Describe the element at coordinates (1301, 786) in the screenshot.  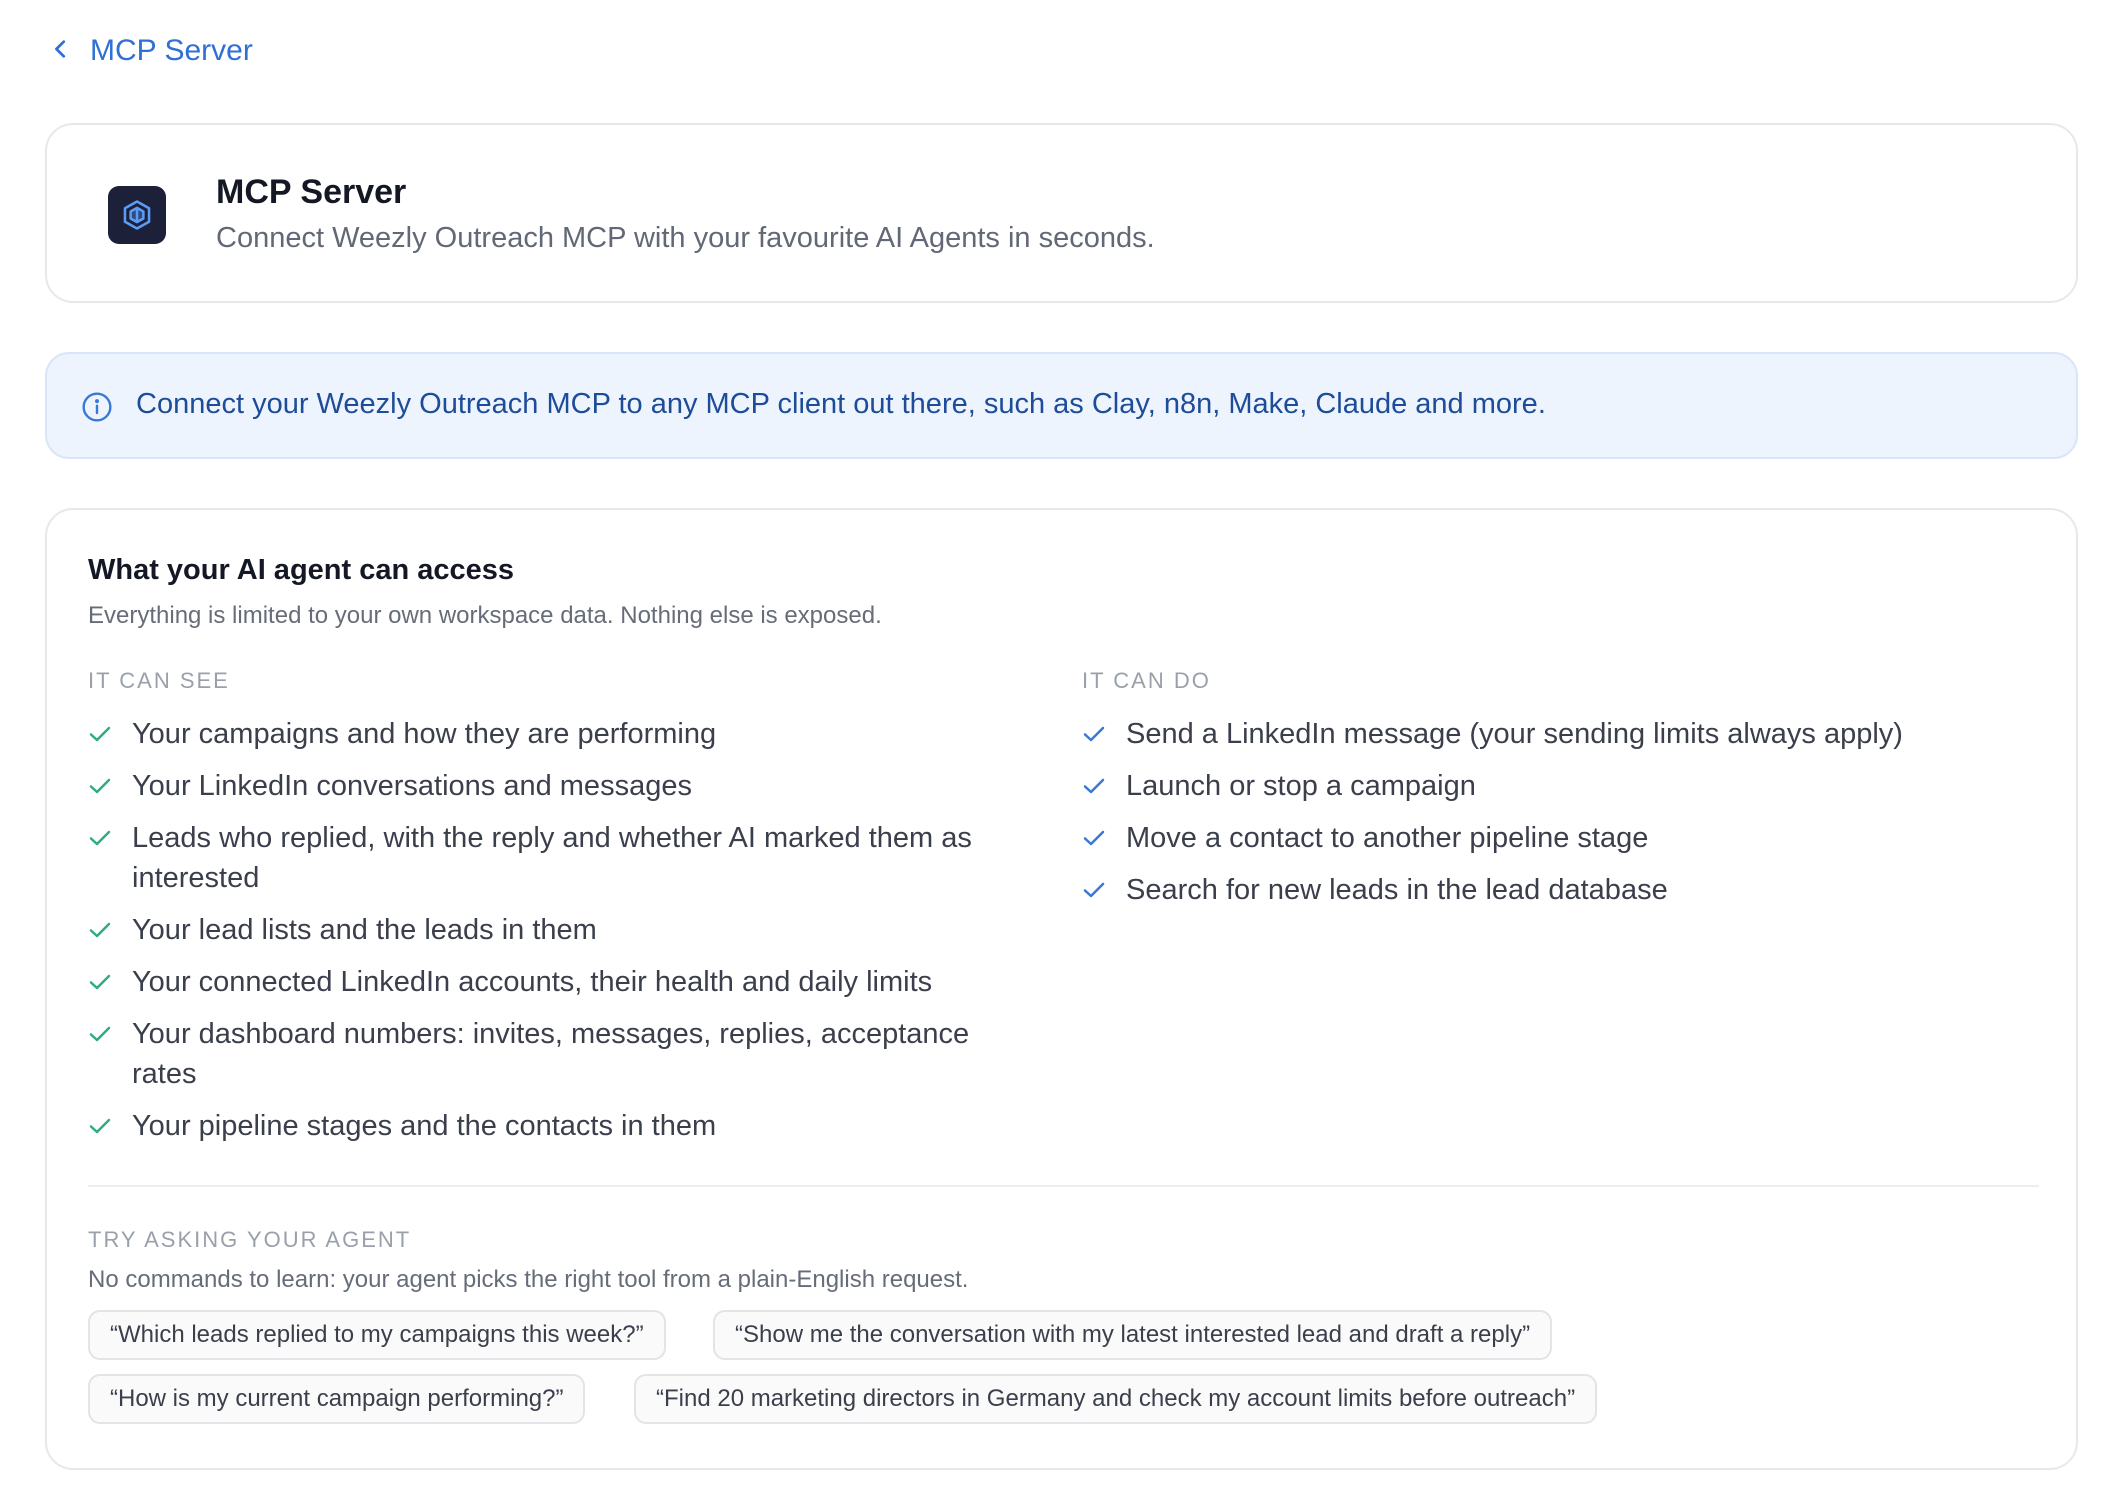
I see `can-do-item: Launch or stop a campaign` at that location.